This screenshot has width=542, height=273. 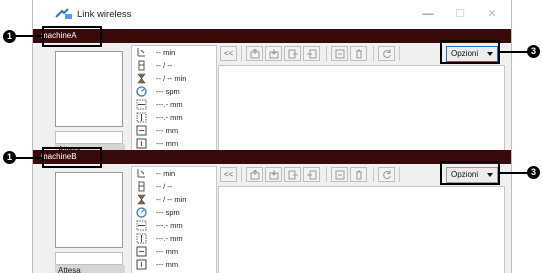 What do you see at coordinates (492, 14) in the screenshot?
I see `close-button: ✕` at bounding box center [492, 14].